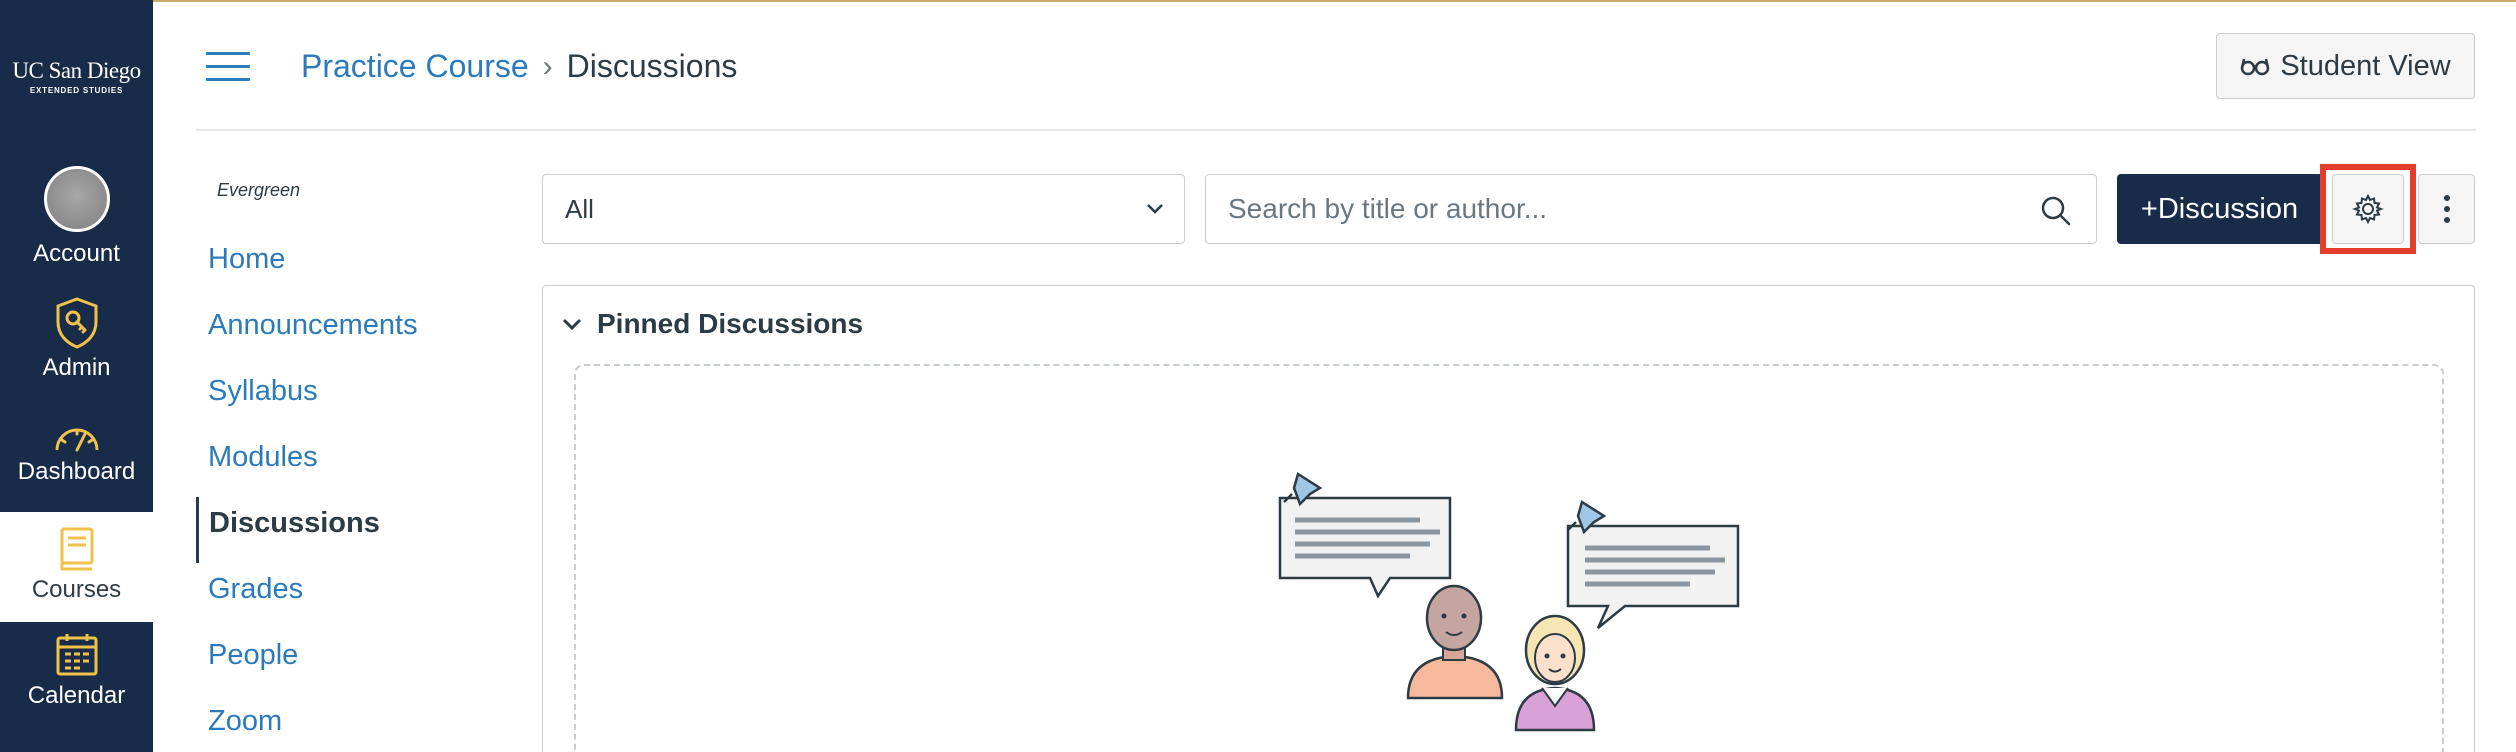 Image resolution: width=2516 pixels, height=752 pixels. Describe the element at coordinates (346, 596) in the screenshot. I see `course-nav-grades: Grades` at that location.